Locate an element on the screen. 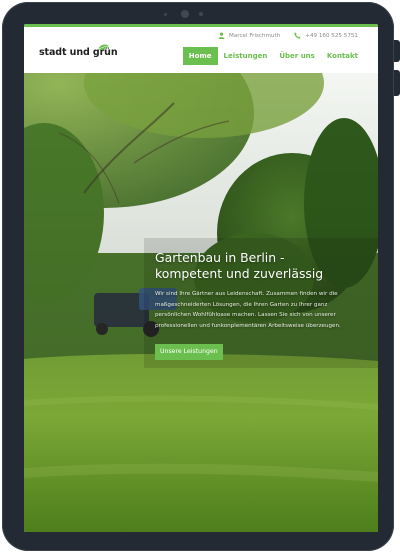  sensor-dot is located at coordinates (201, 14).